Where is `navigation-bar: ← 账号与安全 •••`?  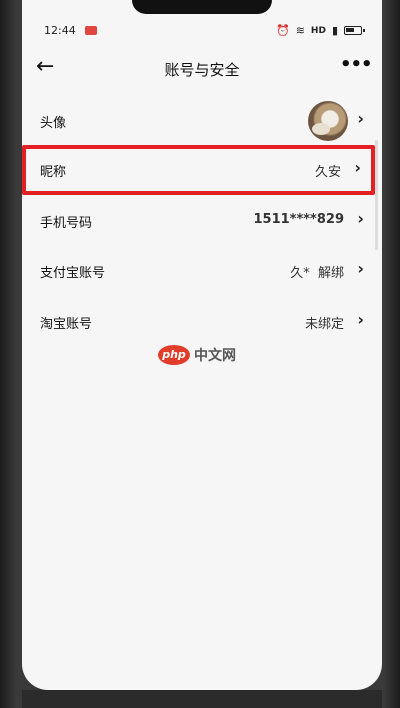 navigation-bar: ← 账号与安全 ••• is located at coordinates (202, 68).